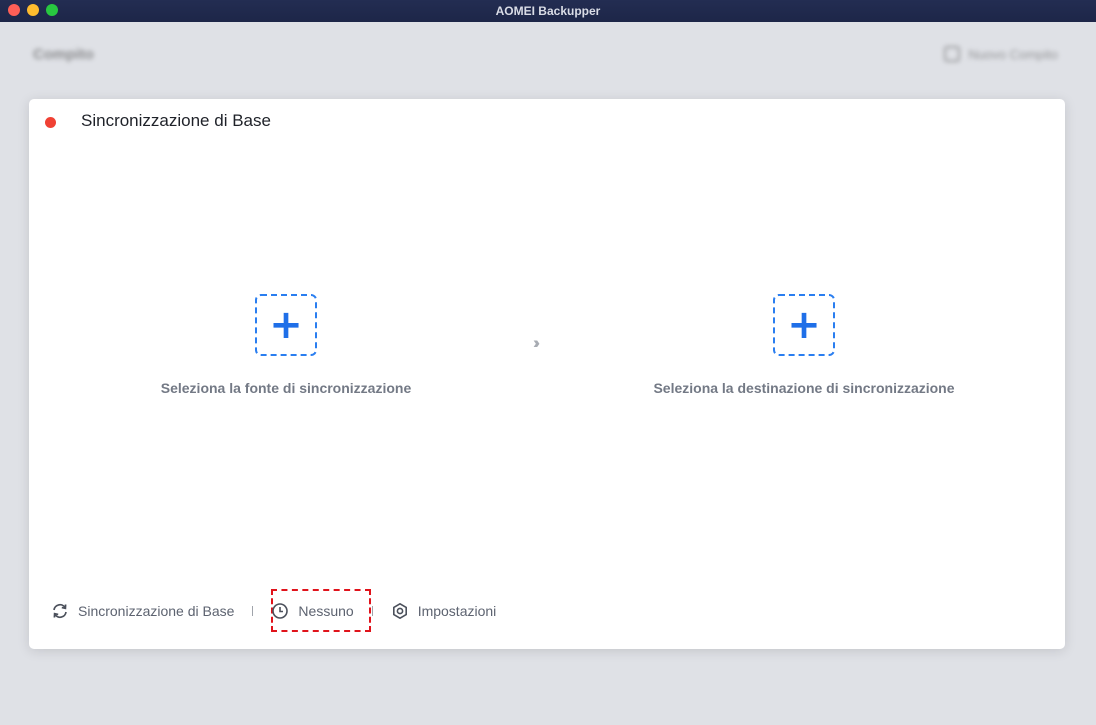  Describe the element at coordinates (14, 10) in the screenshot. I see `close-window-button` at that location.